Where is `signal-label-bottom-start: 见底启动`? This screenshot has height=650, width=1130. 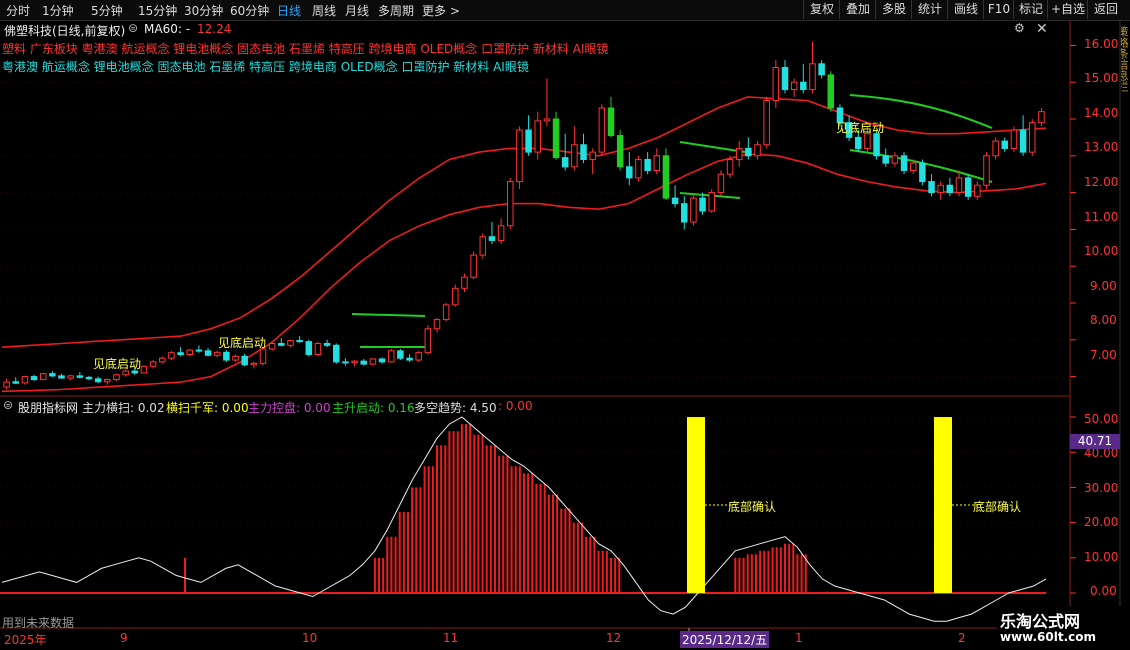 signal-label-bottom-start: 见底启动 is located at coordinates (242, 343).